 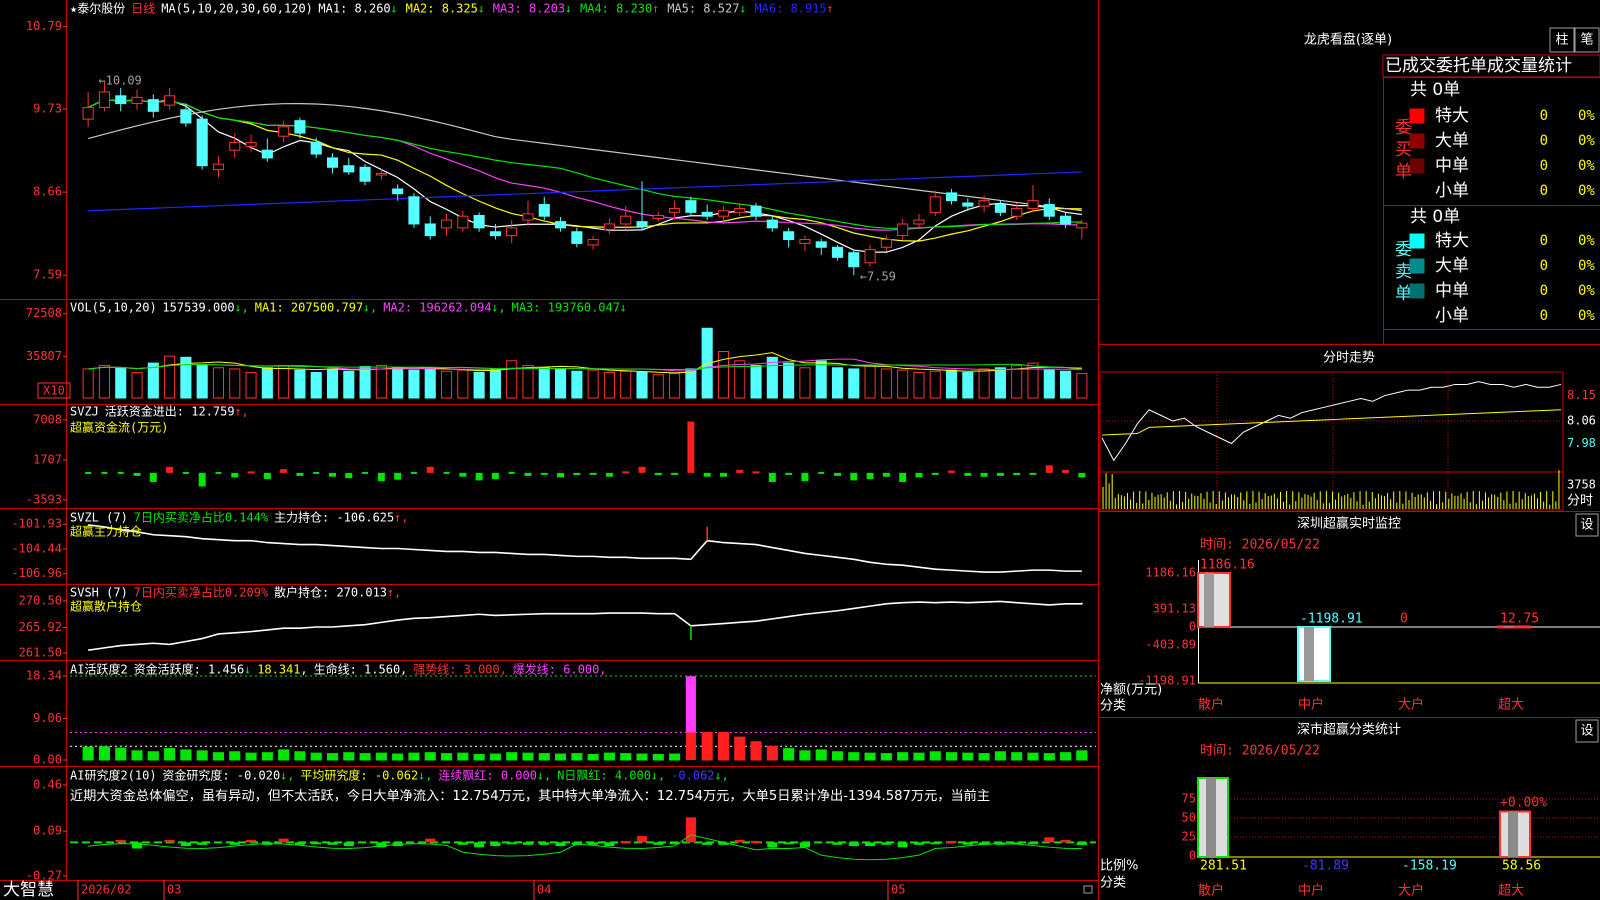 What do you see at coordinates (1581, 443) in the screenshot?
I see `fenshi-axis-label: 7.98` at bounding box center [1581, 443].